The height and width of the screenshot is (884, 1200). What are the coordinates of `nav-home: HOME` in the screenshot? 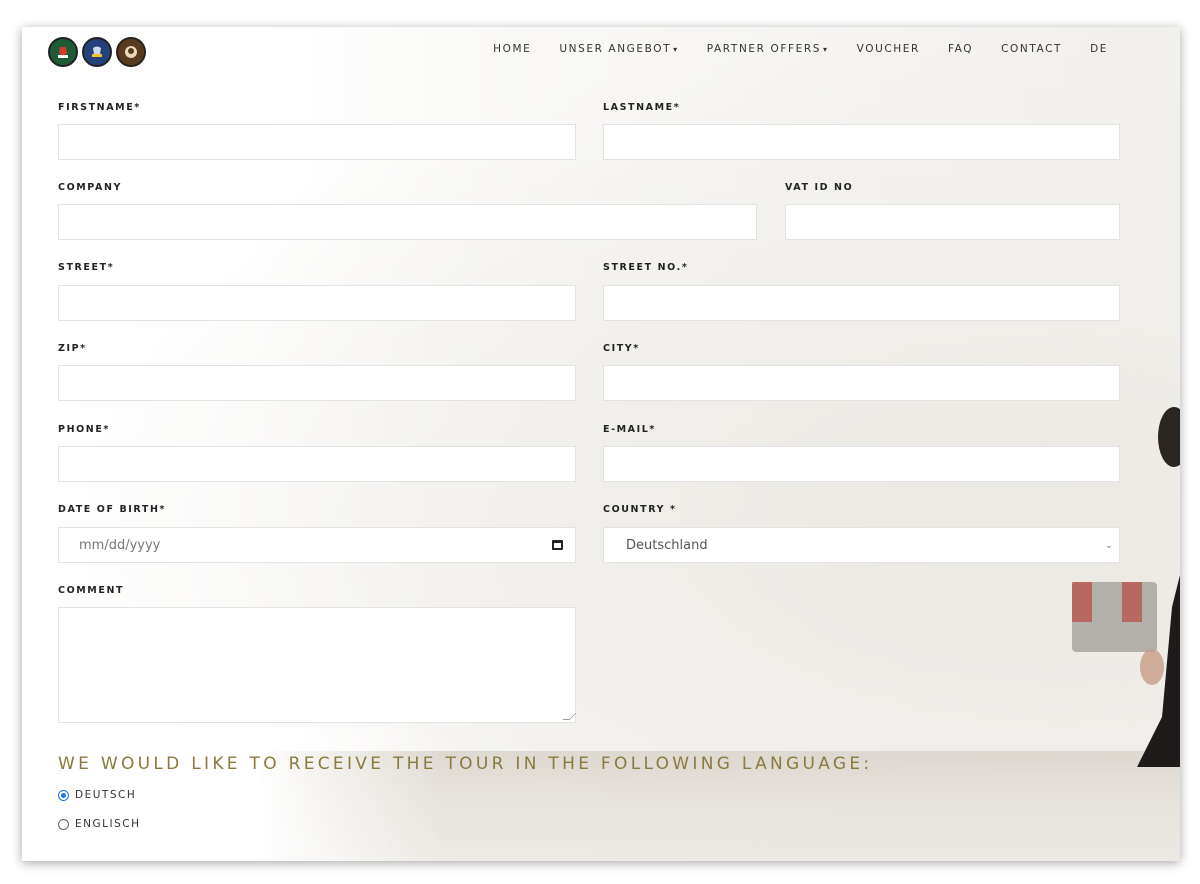 It's located at (512, 49).